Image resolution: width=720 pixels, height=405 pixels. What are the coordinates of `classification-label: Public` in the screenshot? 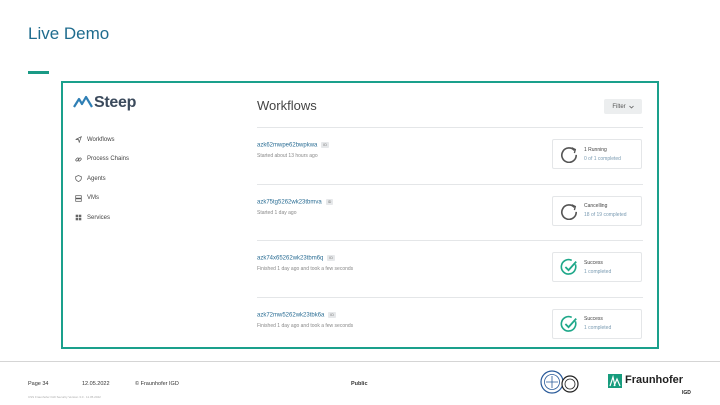 It's located at (359, 384).